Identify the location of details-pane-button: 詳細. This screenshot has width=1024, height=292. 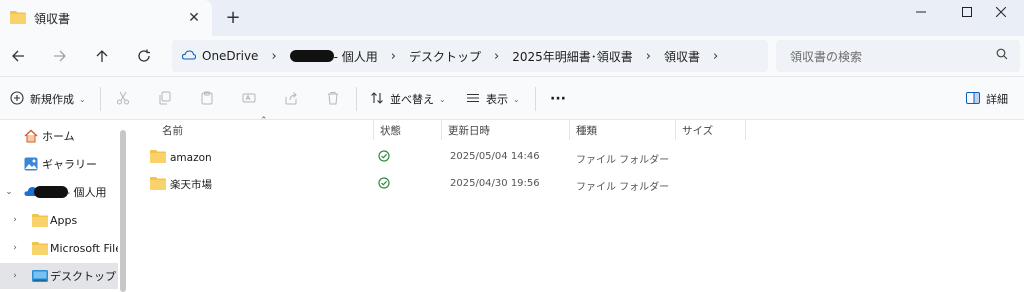
(987, 99).